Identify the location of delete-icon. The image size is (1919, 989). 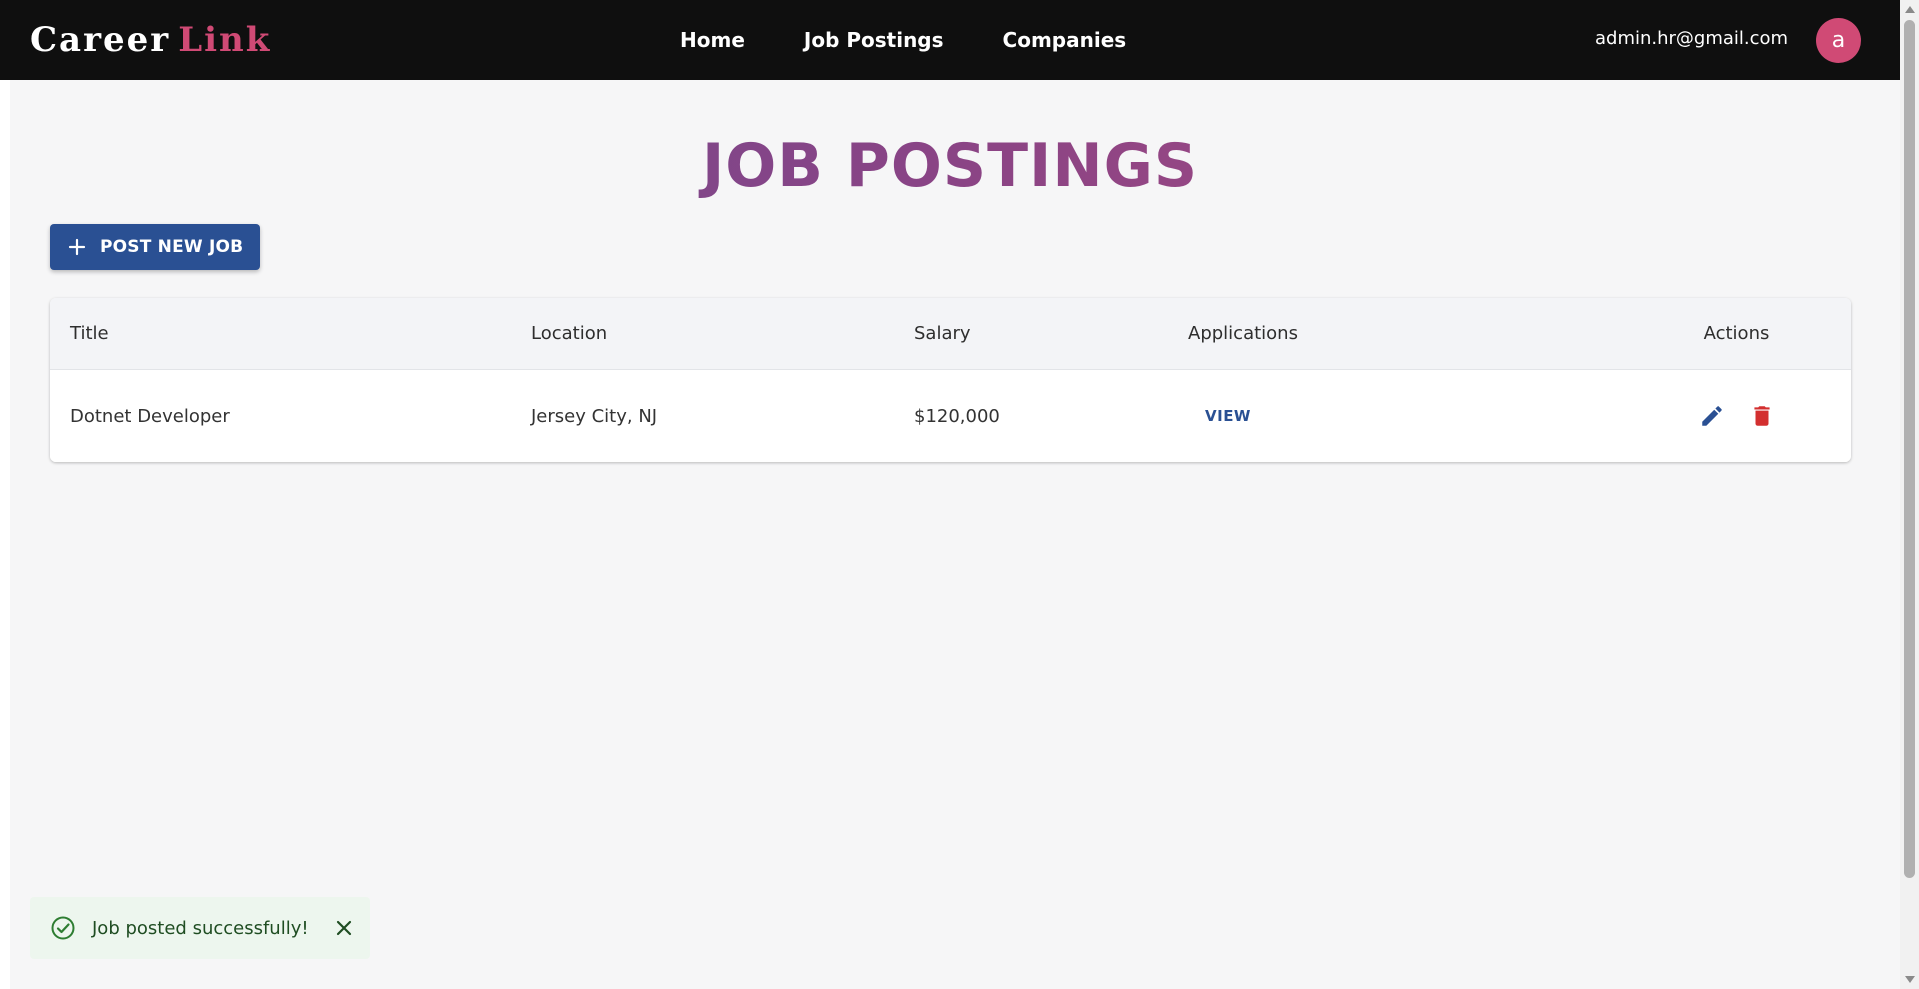
(1761, 416).